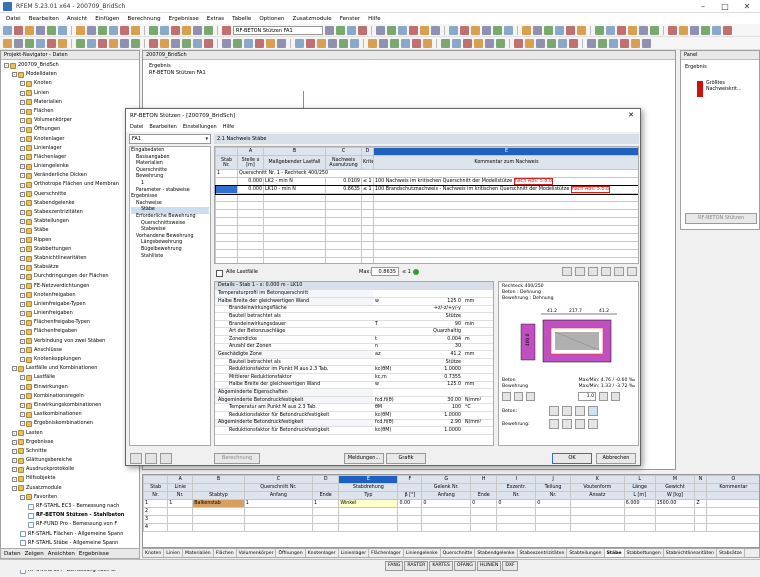  I want to click on dialog-tree-item: Längsbewehrung, so click(170, 243).